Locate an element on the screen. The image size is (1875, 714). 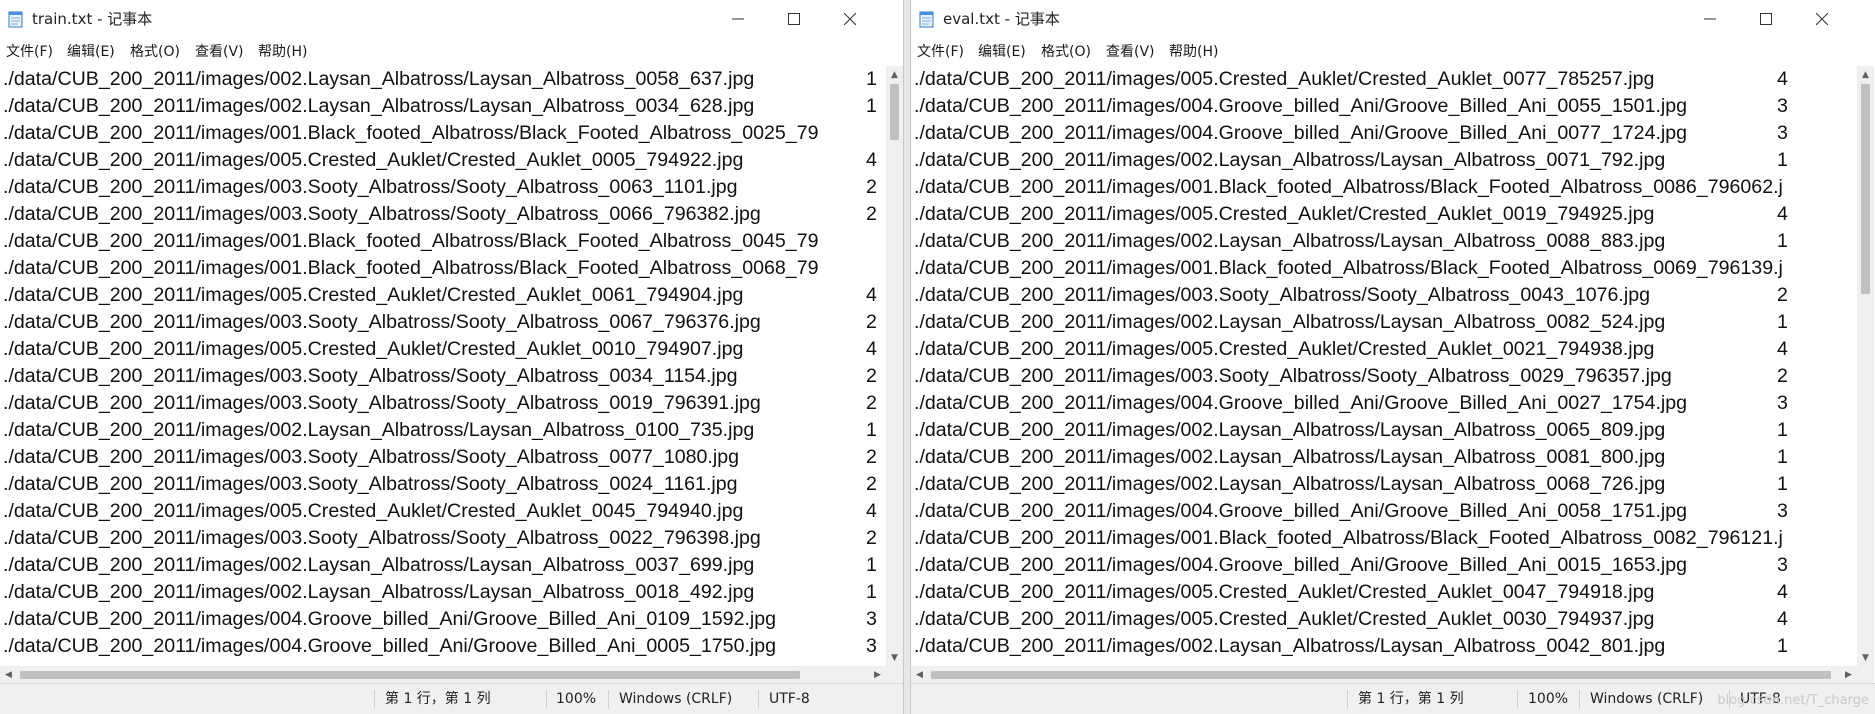
title-bar: eval.txt - 记事本 is located at coordinates (1393, 19).